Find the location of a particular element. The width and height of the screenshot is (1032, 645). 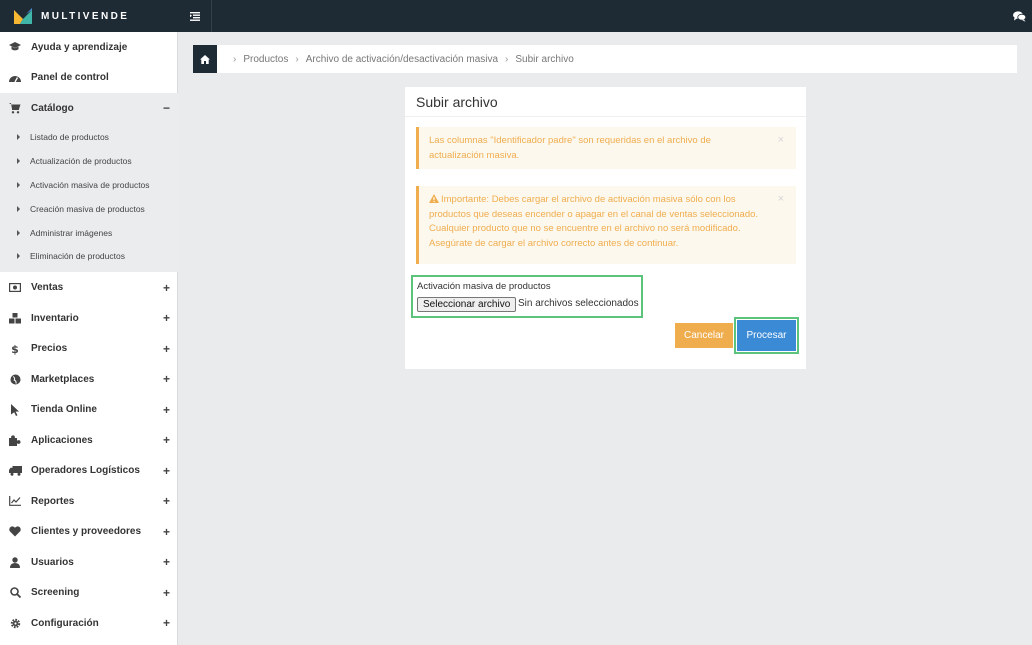

collapse-icon: − is located at coordinates (166, 108).